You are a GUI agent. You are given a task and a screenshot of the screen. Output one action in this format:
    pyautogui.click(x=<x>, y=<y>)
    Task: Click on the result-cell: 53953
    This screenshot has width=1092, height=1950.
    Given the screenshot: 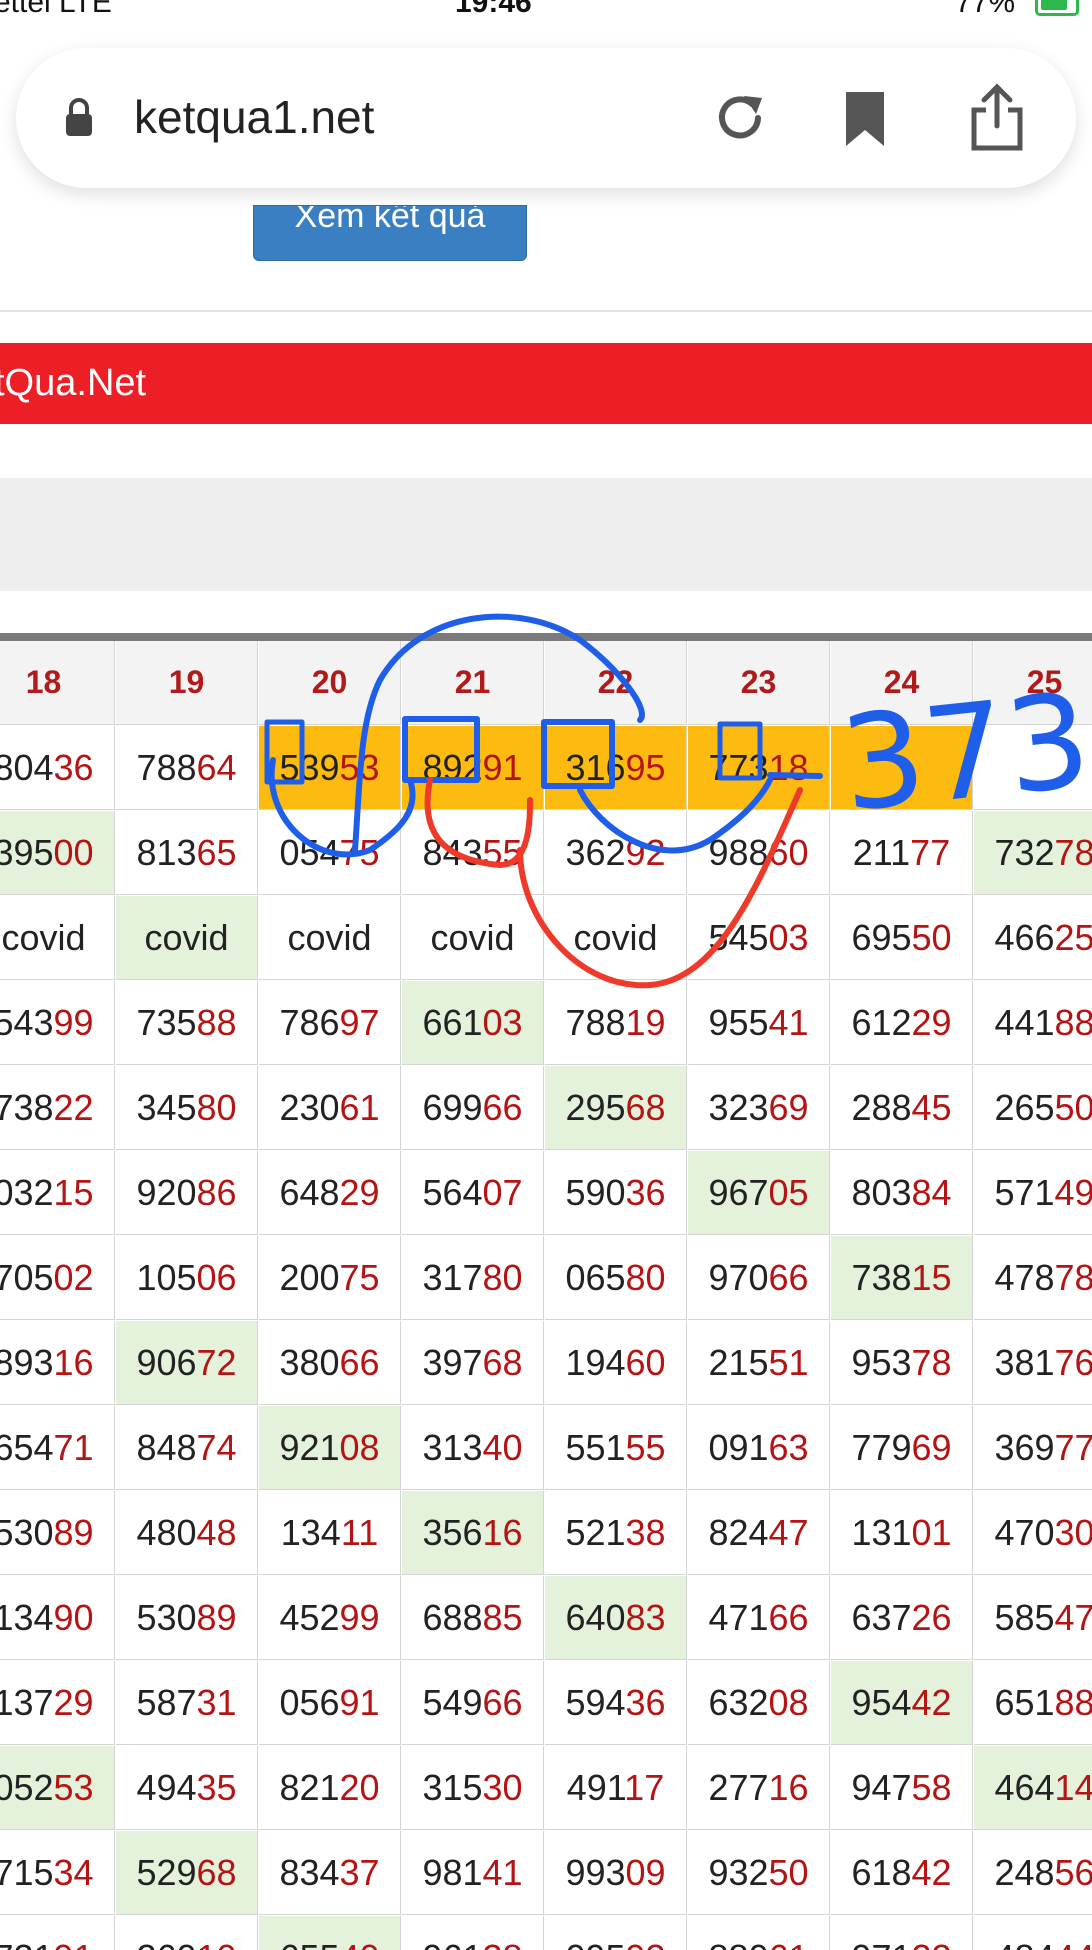 What is the action you would take?
    pyautogui.click(x=330, y=768)
    